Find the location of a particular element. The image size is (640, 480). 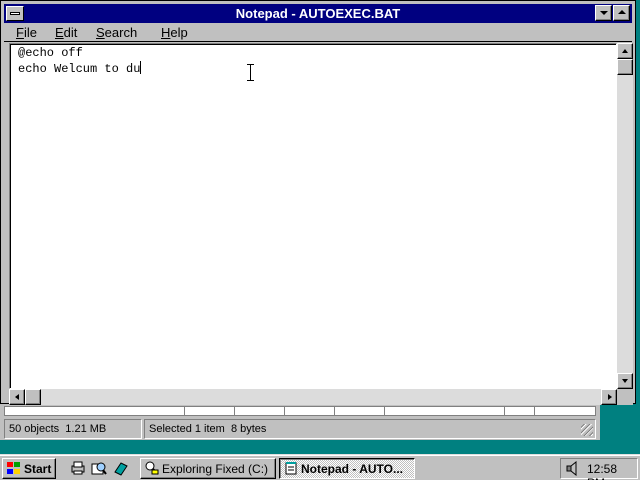

maximize-button is located at coordinates (621, 13).